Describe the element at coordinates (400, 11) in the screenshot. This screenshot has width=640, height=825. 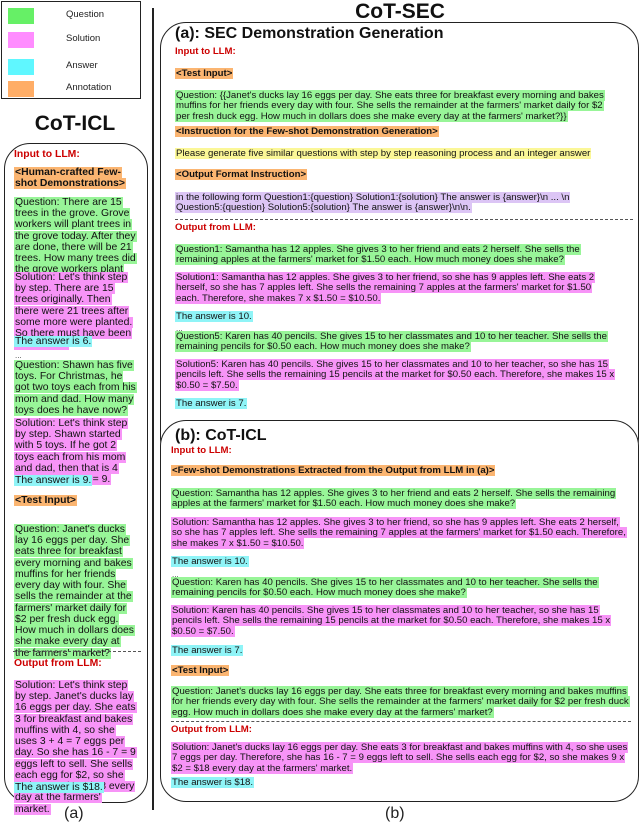
I see `cot-sec-title: CoT-SEC` at that location.